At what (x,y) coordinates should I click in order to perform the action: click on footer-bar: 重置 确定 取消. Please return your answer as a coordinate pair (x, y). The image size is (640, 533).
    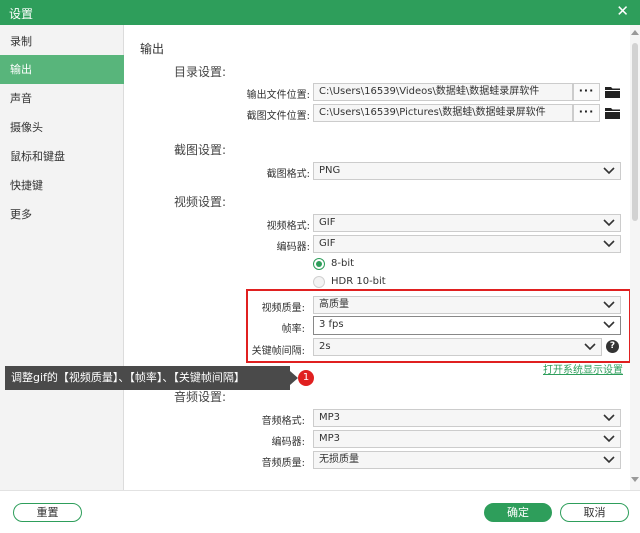
    Looking at the image, I should click on (320, 511).